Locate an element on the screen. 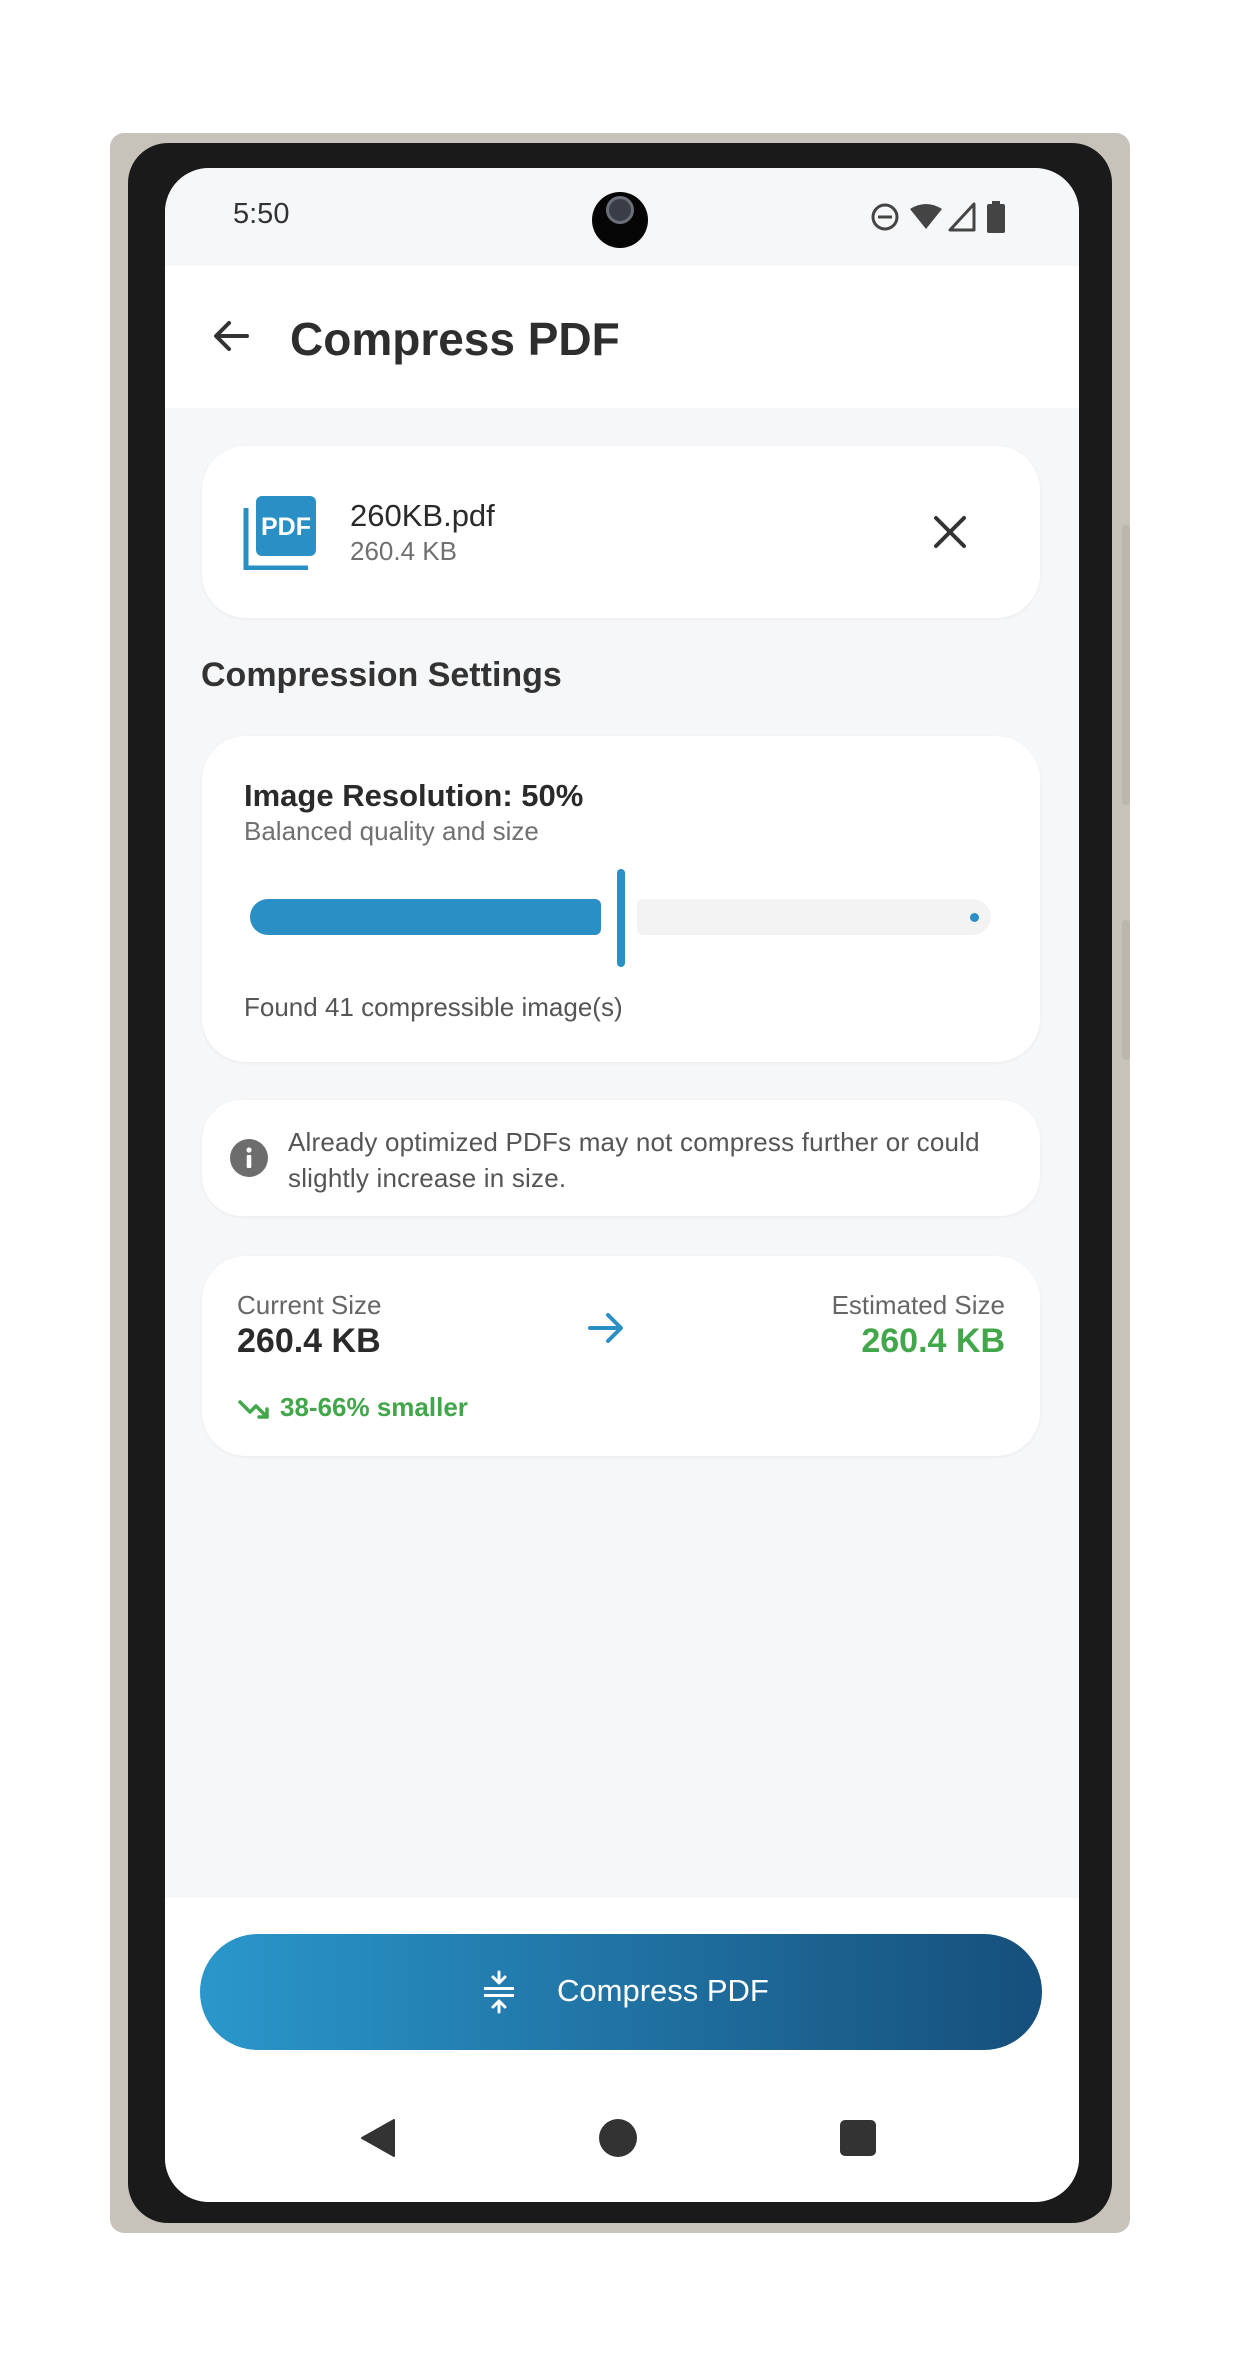 The image size is (1245, 2359). battery-icon is located at coordinates (996, 217).